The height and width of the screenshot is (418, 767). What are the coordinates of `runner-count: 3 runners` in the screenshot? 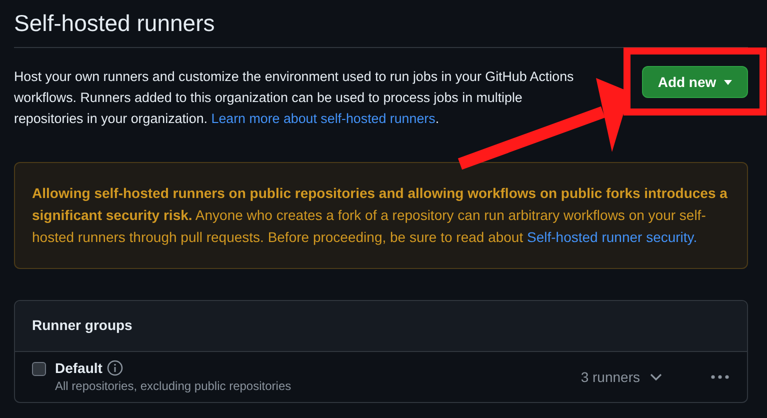 It's located at (610, 376).